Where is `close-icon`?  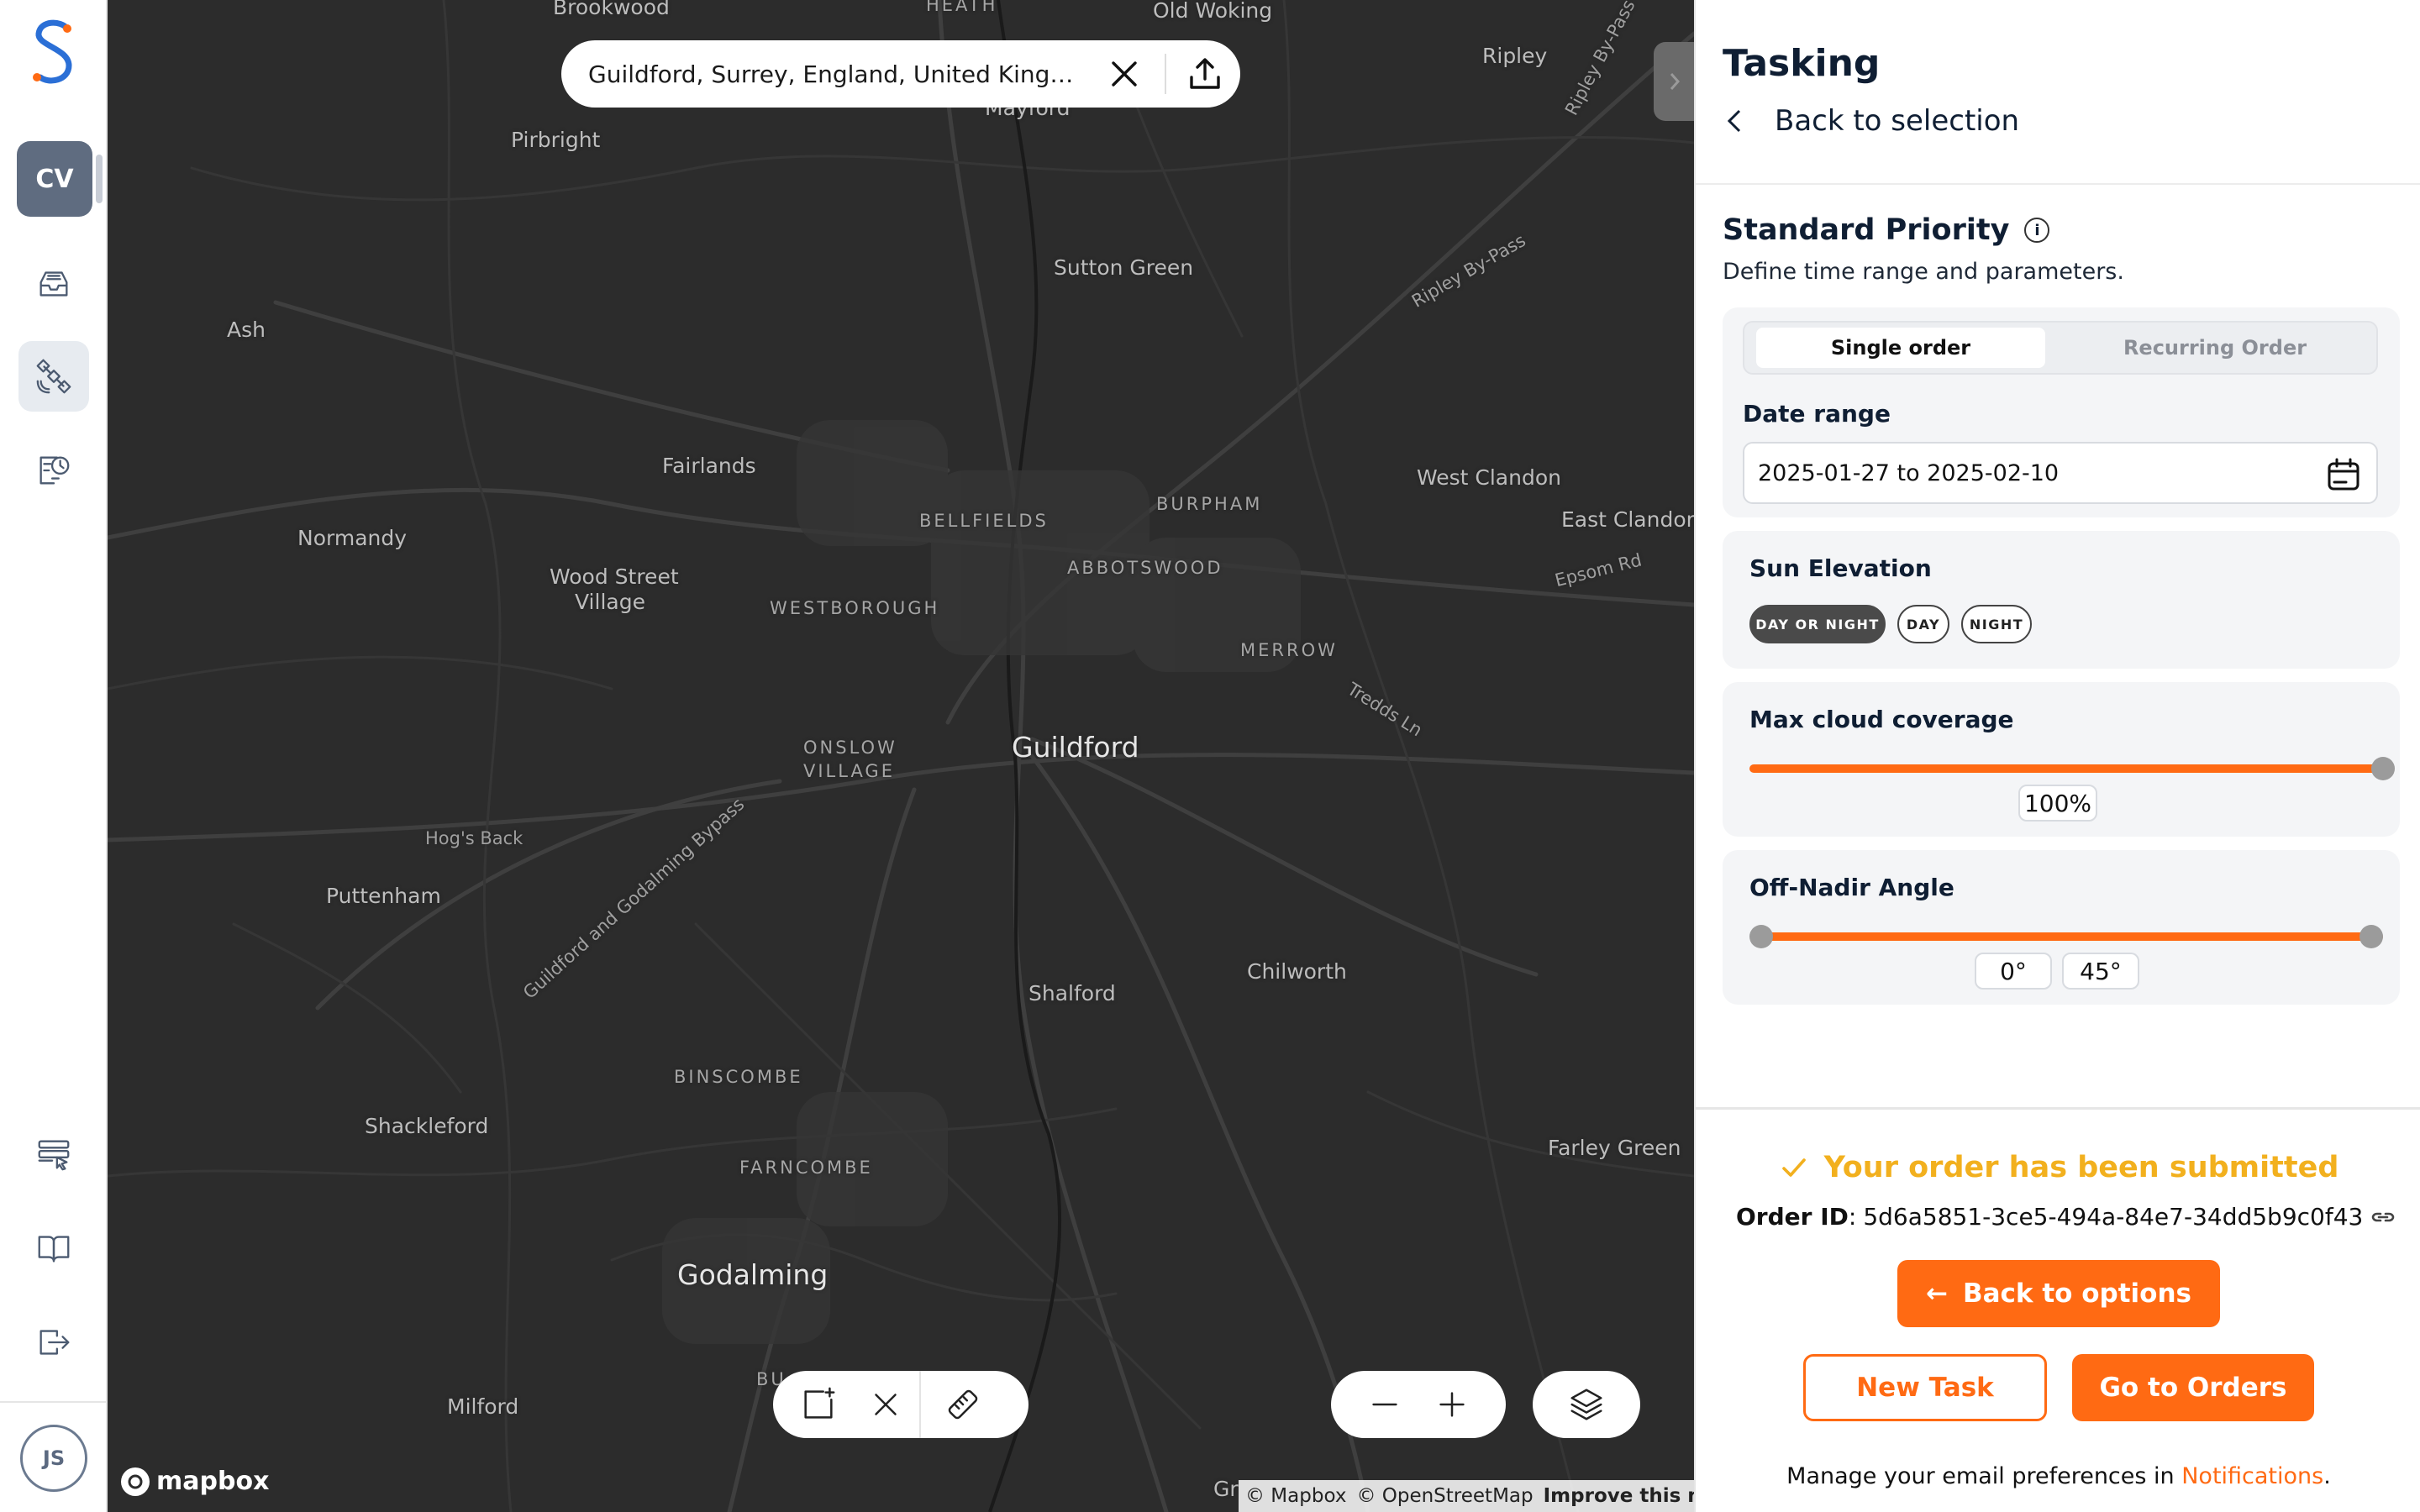 close-icon is located at coordinates (886, 1404).